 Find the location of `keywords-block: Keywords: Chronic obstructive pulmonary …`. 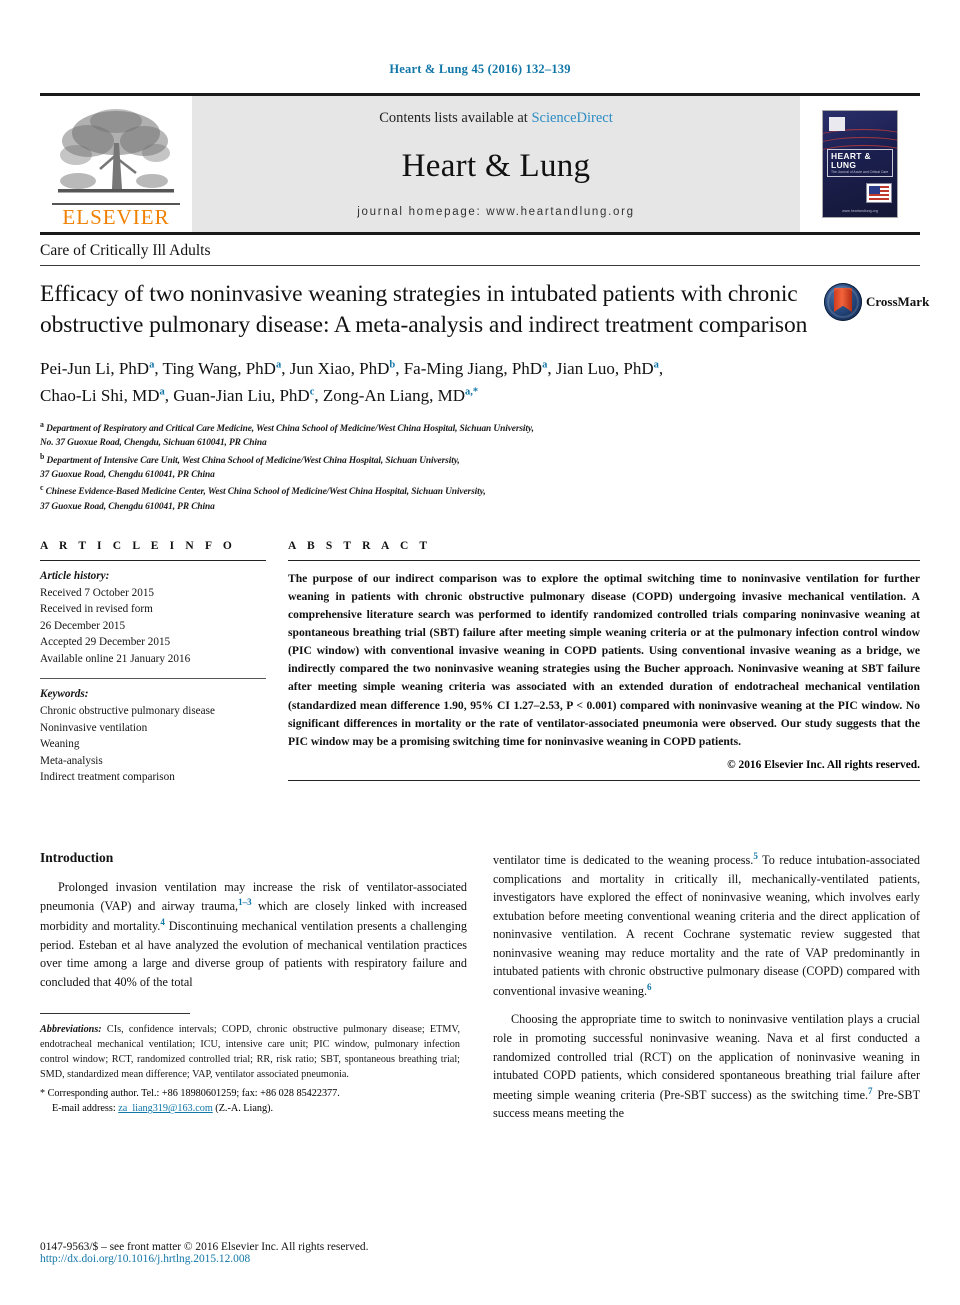

keywords-block: Keywords: Chronic obstructive pulmonary … is located at coordinates (153, 731).